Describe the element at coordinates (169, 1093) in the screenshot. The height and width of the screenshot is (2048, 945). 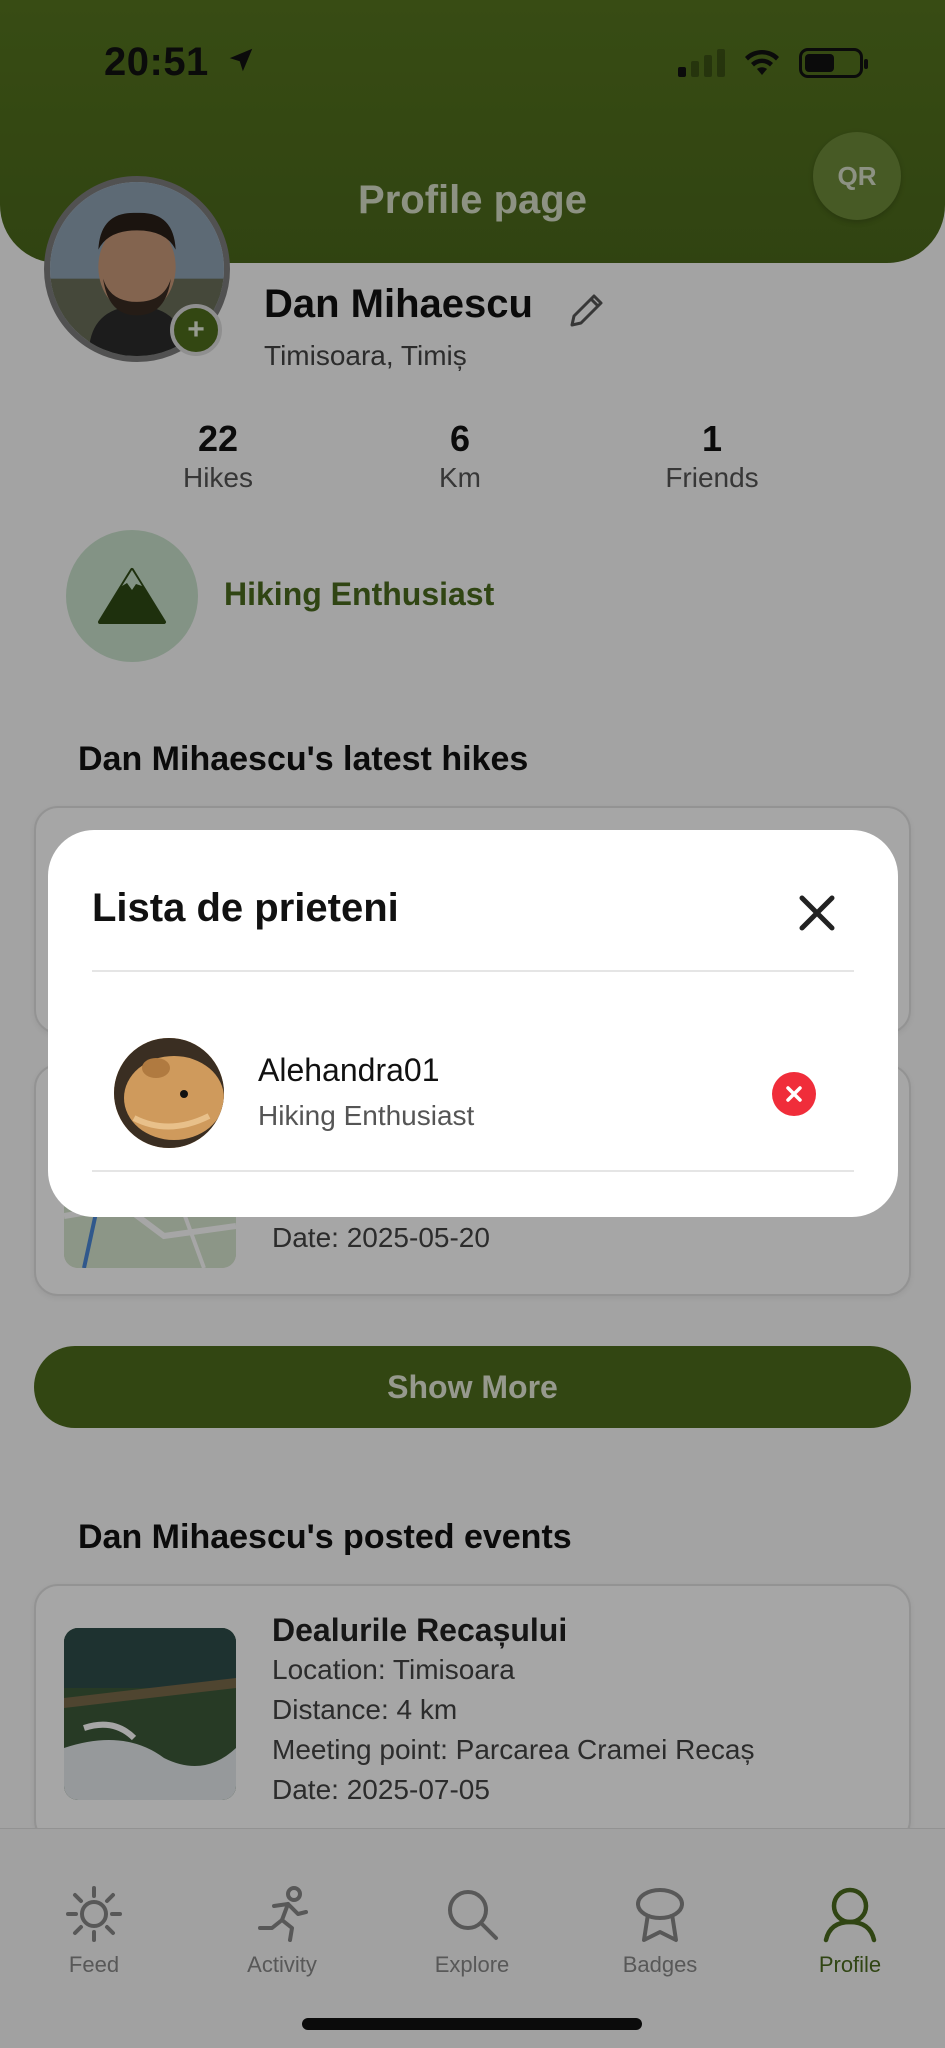
I see `friend-avatar` at that location.